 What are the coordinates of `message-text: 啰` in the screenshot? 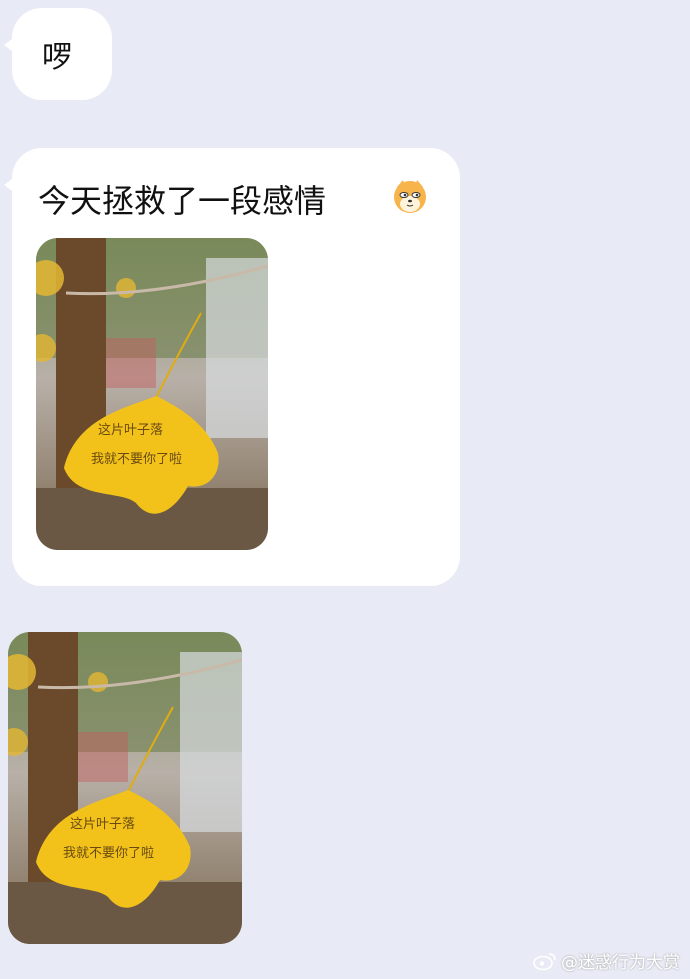 It's located at (57, 57).